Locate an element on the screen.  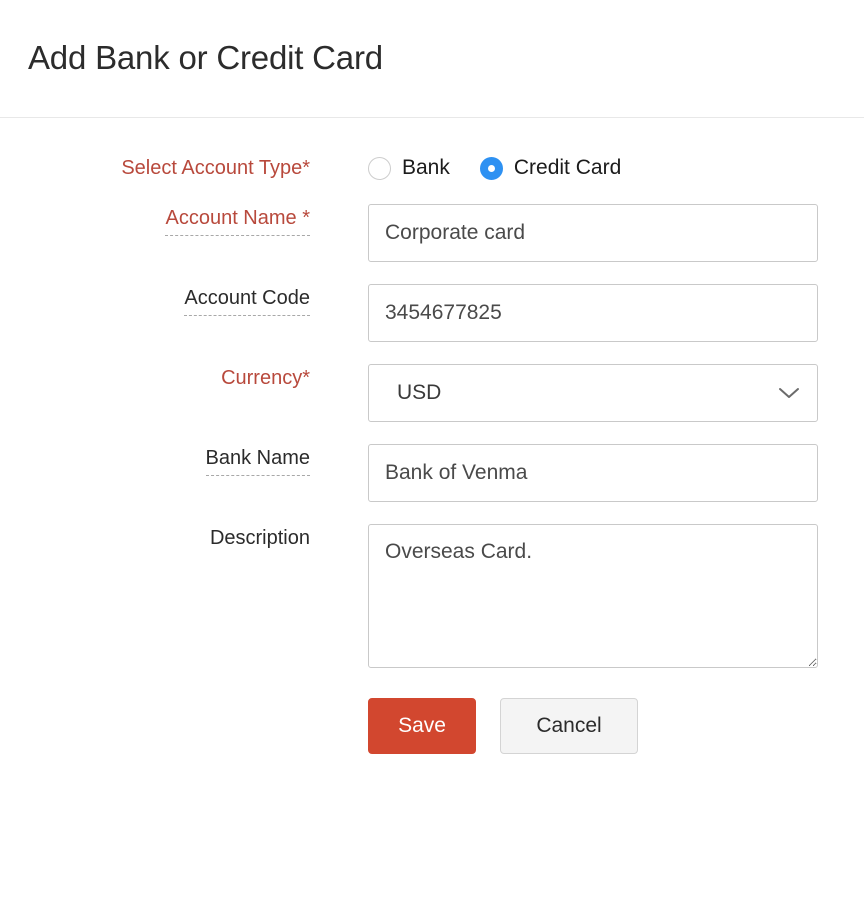
account-name-field-cell is located at coordinates (587, 233).